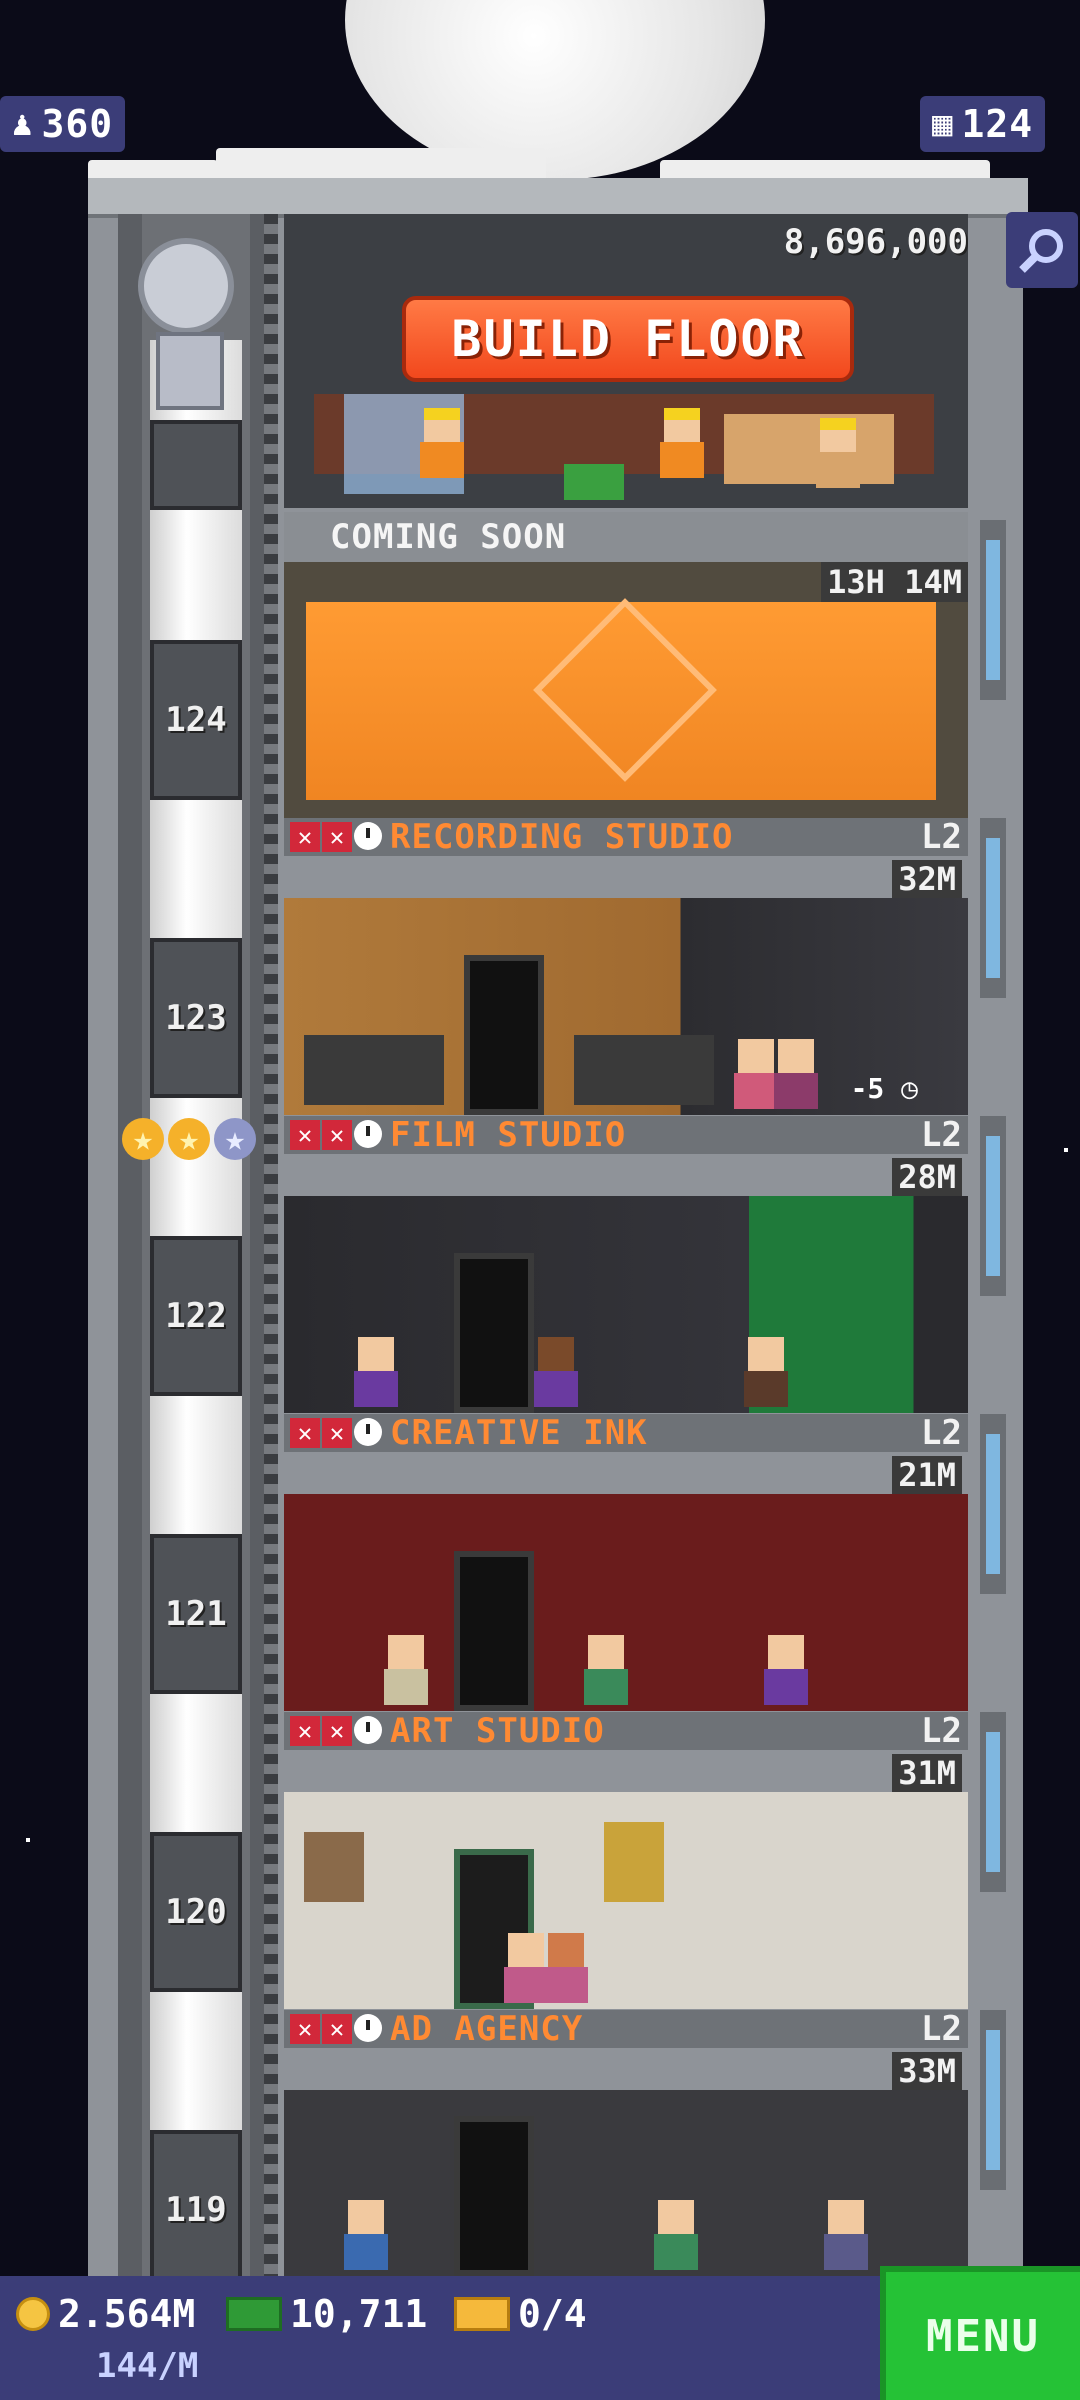 The width and height of the screenshot is (1080, 2400). What do you see at coordinates (196, 1614) in the screenshot?
I see `floor-number-label: 121` at bounding box center [196, 1614].